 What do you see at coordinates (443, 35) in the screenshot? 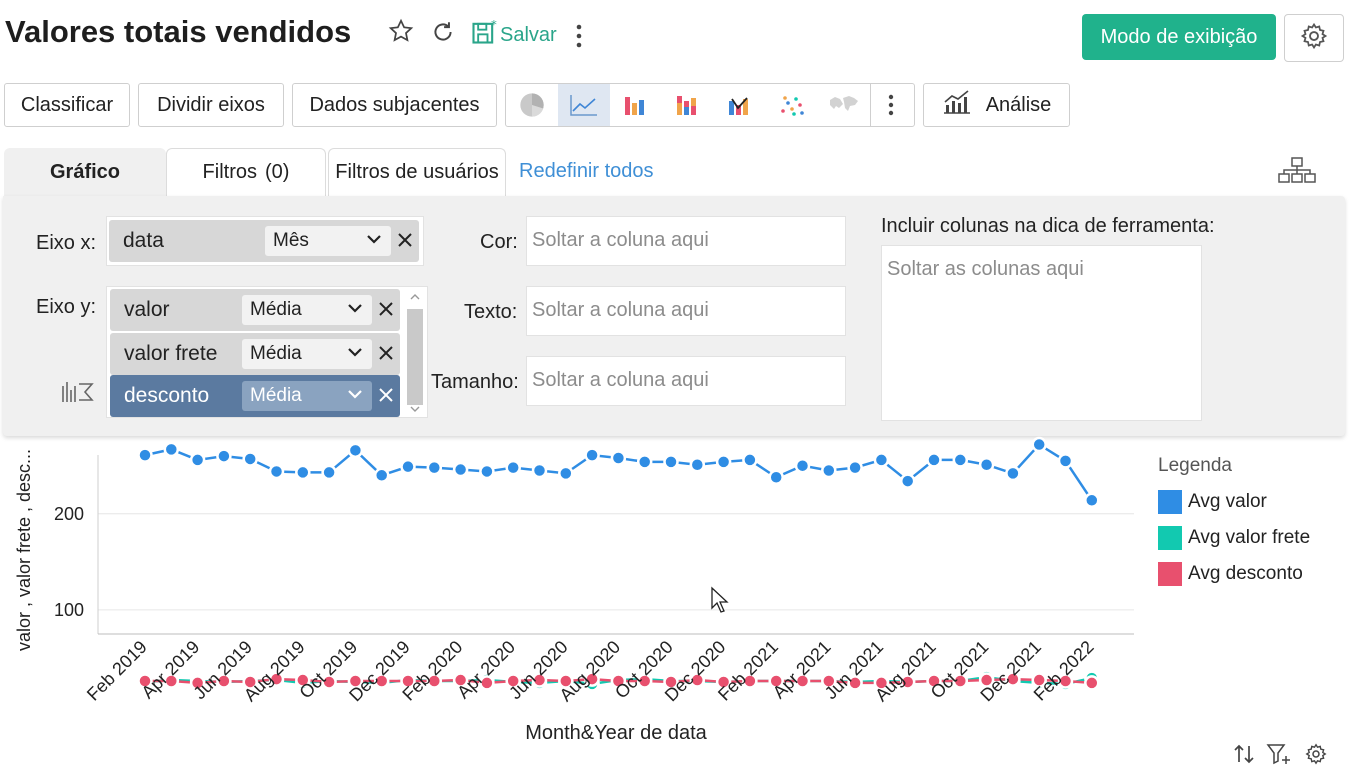
I see `refresh-icon` at bounding box center [443, 35].